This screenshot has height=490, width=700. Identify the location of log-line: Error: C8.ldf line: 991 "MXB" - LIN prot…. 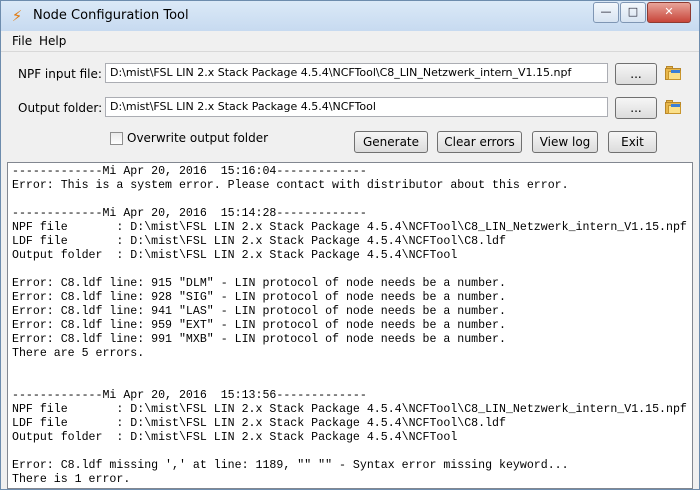
(259, 339).